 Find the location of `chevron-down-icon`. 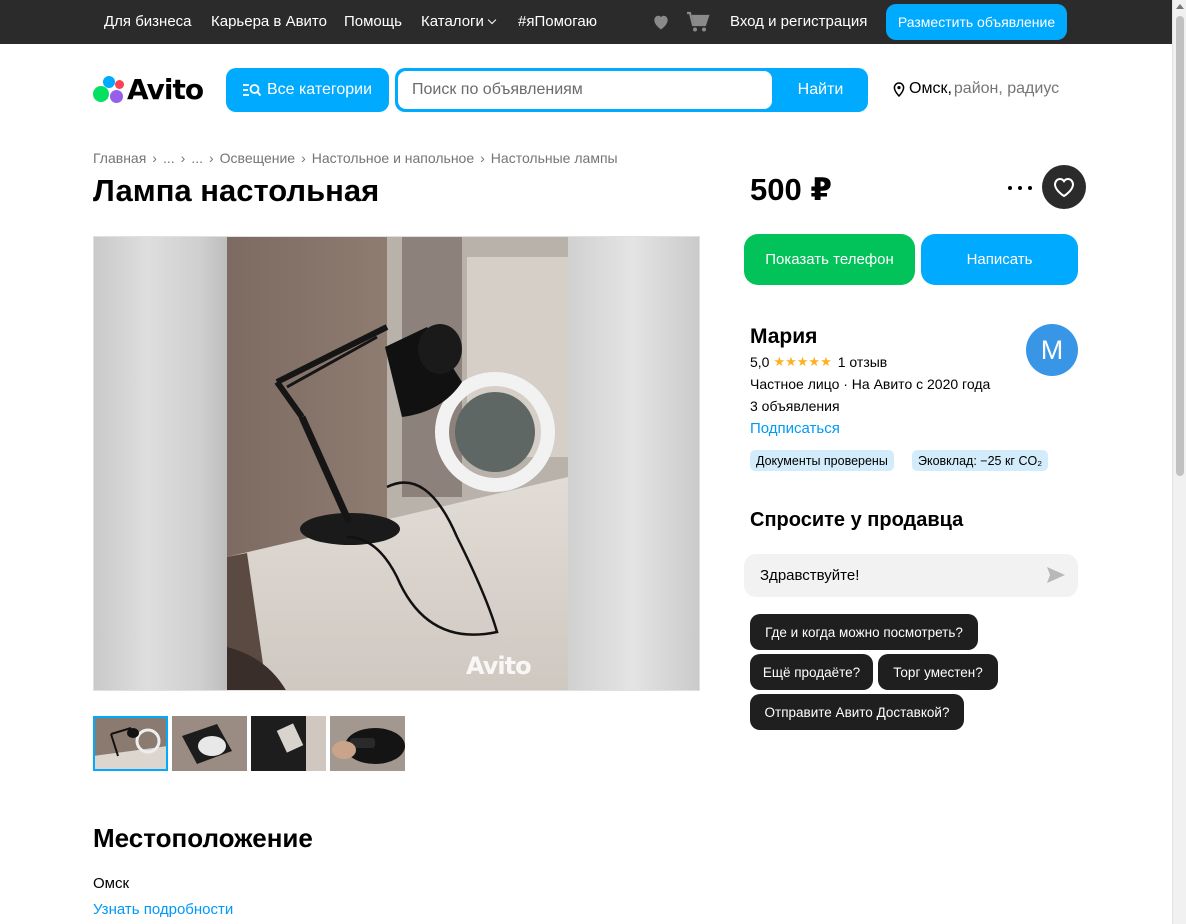

chevron-down-icon is located at coordinates (492, 20).